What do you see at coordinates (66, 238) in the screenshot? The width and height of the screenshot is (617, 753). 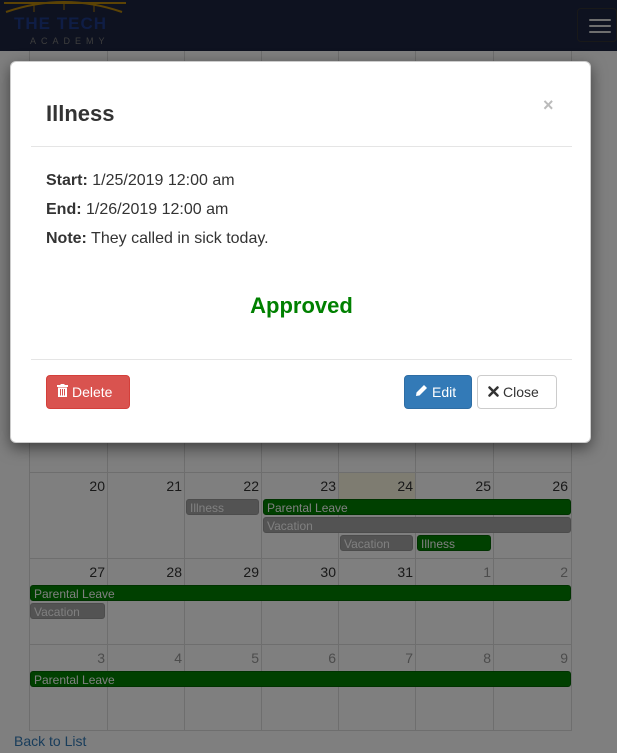 I see `note-label: Note:` at bounding box center [66, 238].